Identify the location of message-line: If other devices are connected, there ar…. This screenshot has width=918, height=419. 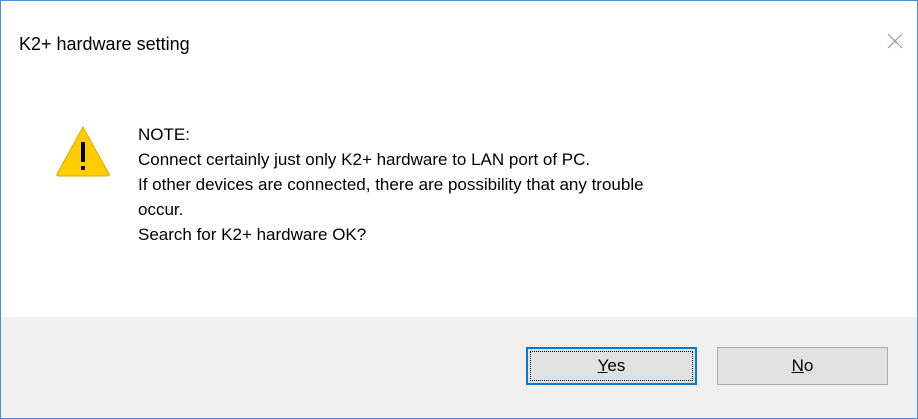
(391, 184).